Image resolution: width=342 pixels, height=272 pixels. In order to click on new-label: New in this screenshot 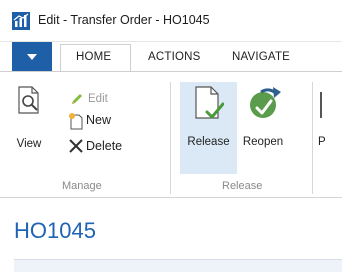, I will do `click(99, 120)`.